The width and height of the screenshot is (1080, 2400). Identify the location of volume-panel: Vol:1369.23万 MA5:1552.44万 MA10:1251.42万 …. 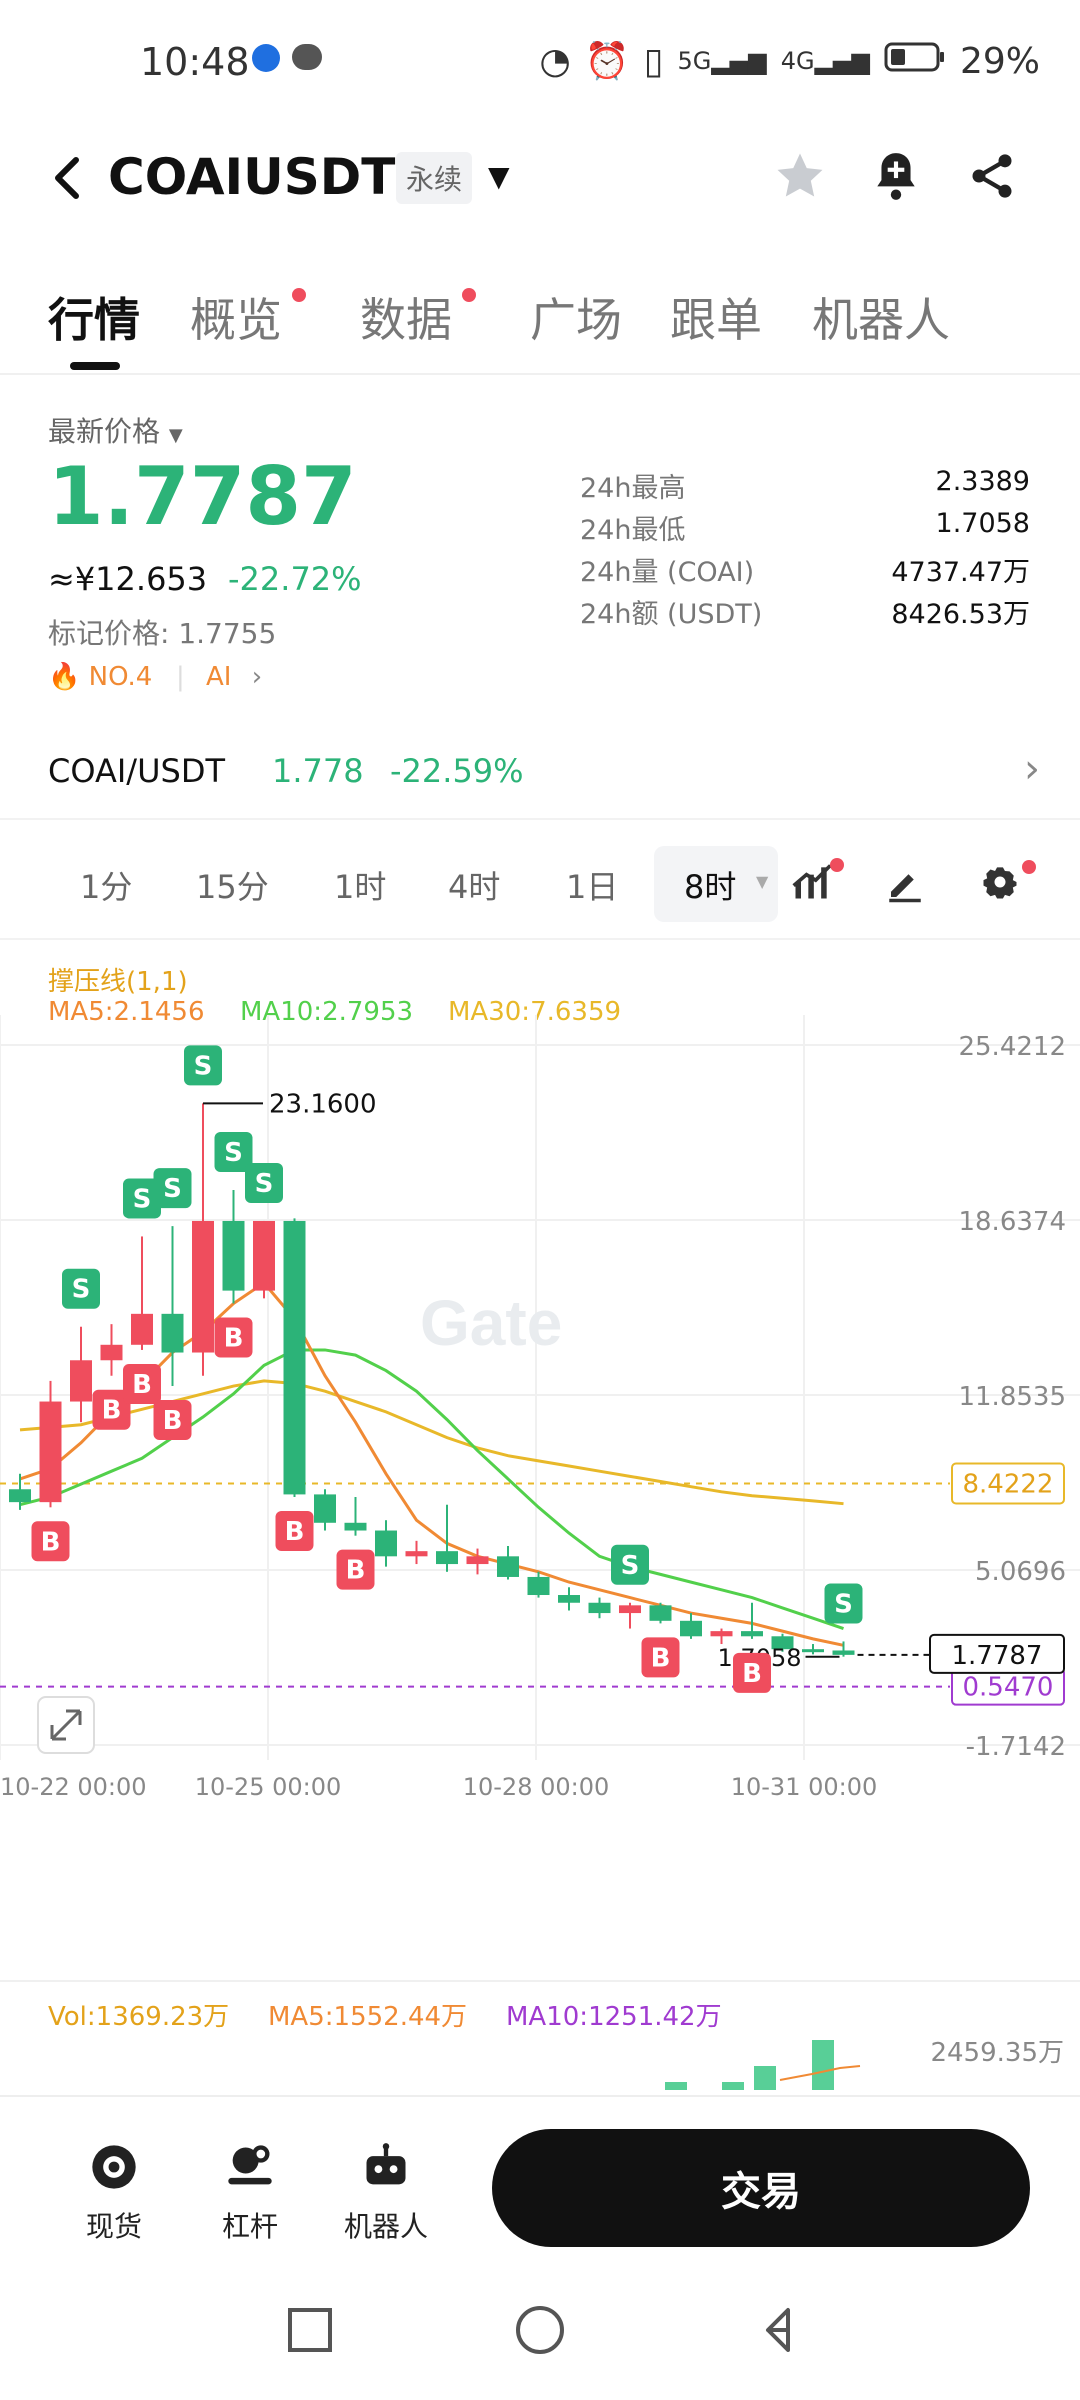
(540, 2035).